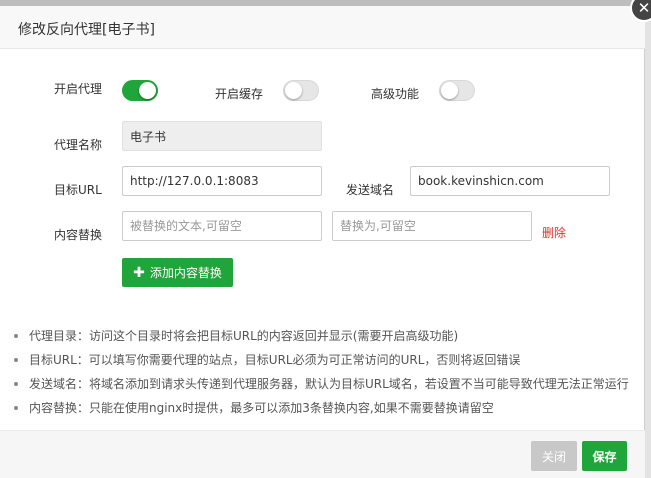 Image resolution: width=651 pixels, height=478 pixels. What do you see at coordinates (648, 242) in the screenshot?
I see `page-scrollbar` at bounding box center [648, 242].